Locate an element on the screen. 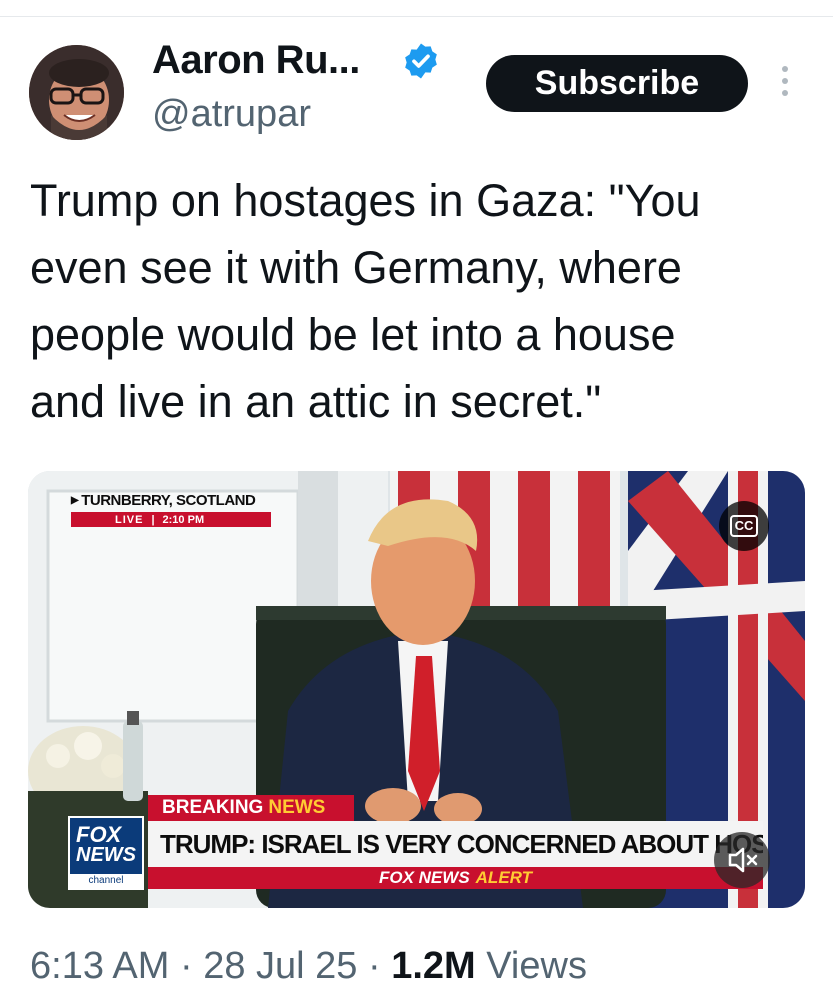 The image size is (833, 1000). top-divider is located at coordinates (416, 16).